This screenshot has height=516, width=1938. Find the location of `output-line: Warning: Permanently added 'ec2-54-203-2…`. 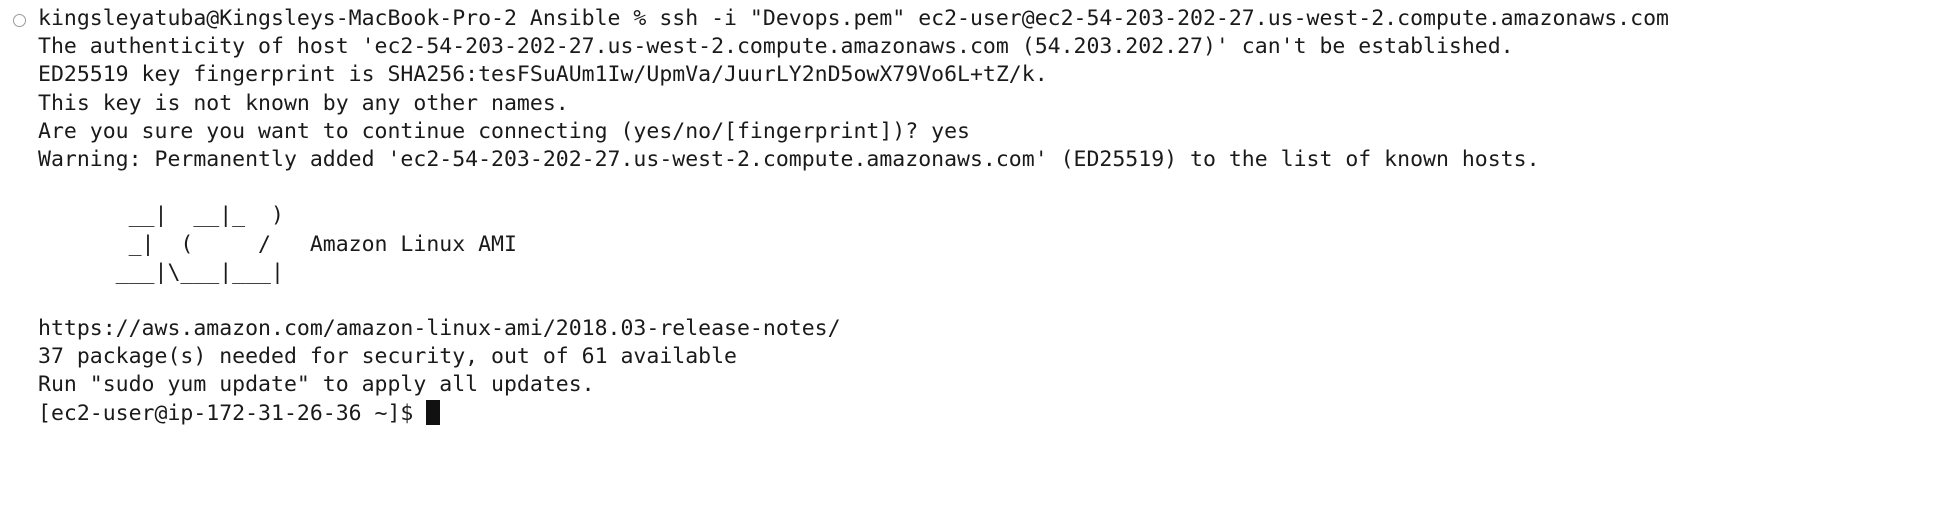

output-line: Warning: Permanently added 'ec2-54-203-2… is located at coordinates (789, 159).